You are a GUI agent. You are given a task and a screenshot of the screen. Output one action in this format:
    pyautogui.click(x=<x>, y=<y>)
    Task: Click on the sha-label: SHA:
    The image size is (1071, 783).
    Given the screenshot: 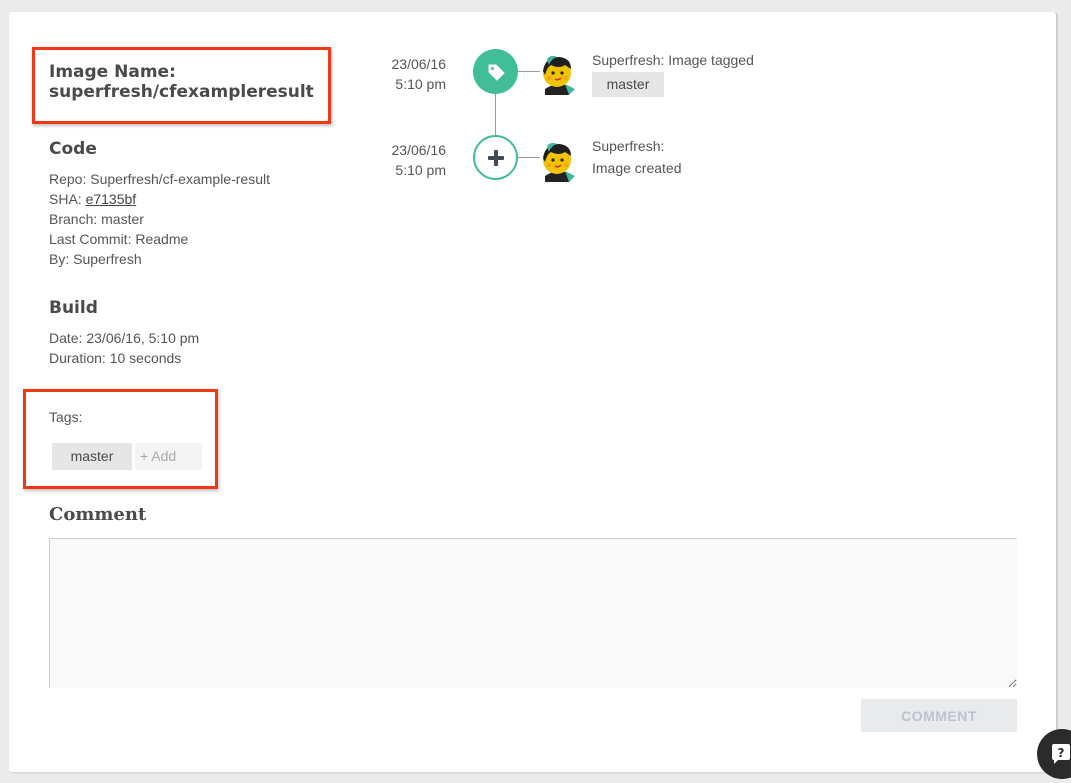 What is the action you would take?
    pyautogui.click(x=65, y=199)
    